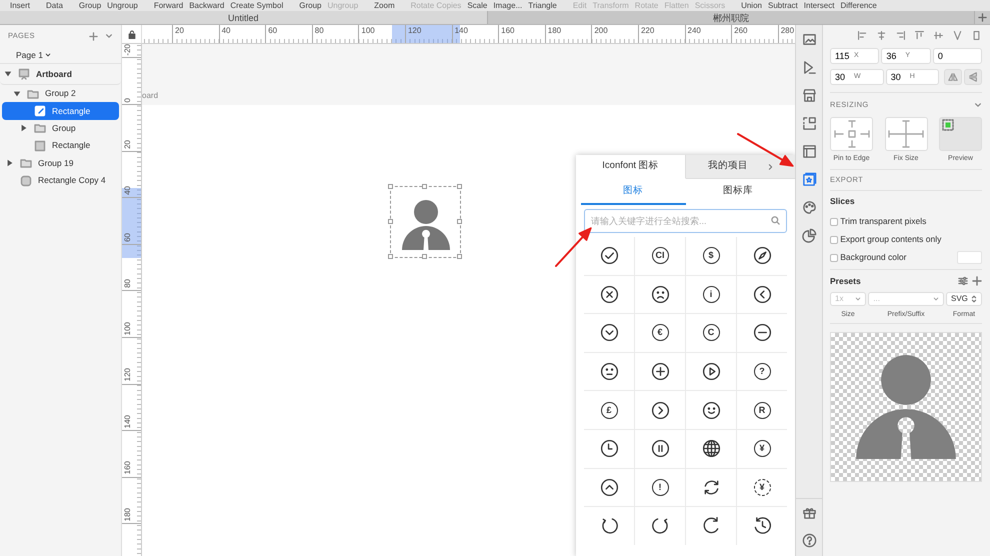 The height and width of the screenshot is (556, 990). I want to click on storefront-icon, so click(809, 95).